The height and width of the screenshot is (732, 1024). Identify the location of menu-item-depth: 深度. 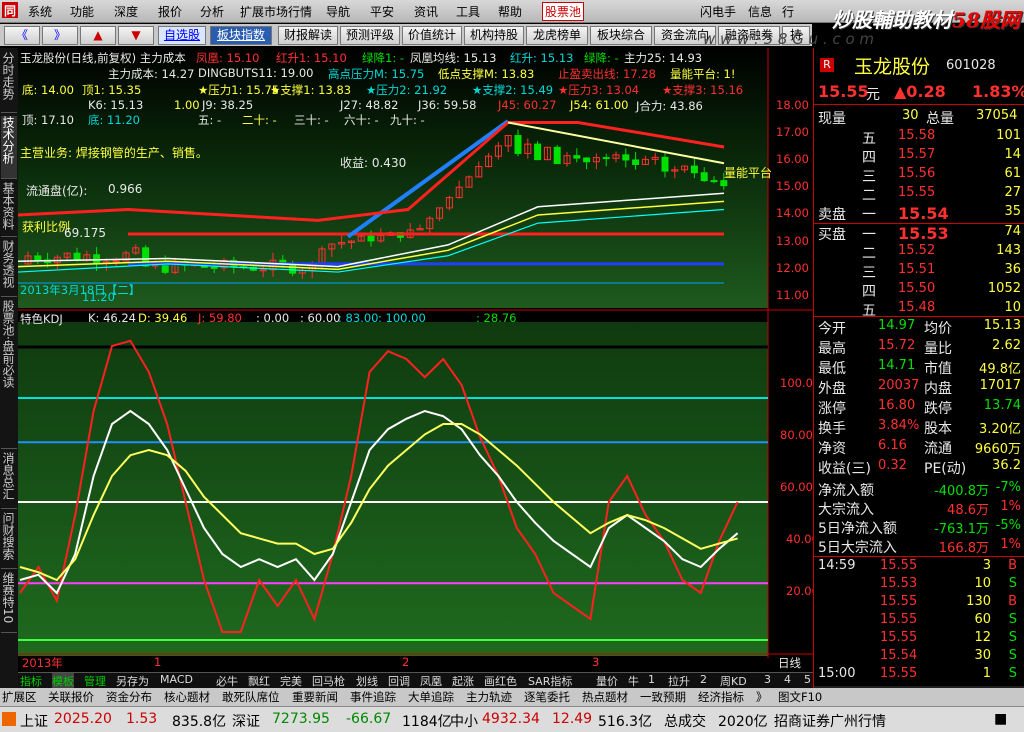
(126, 11).